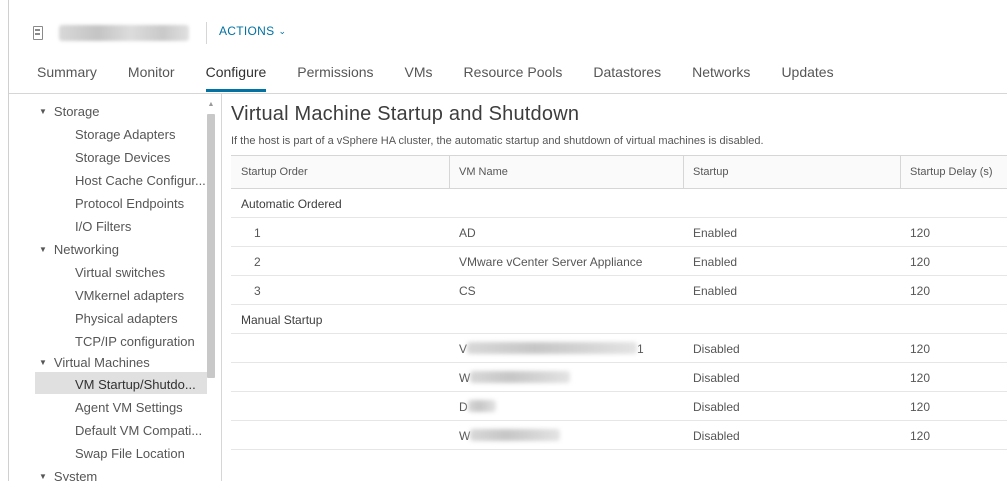 The height and width of the screenshot is (481, 1007). What do you see at coordinates (143, 134) in the screenshot?
I see `sidebar-item-storage-adapters: Storage Adapters` at bounding box center [143, 134].